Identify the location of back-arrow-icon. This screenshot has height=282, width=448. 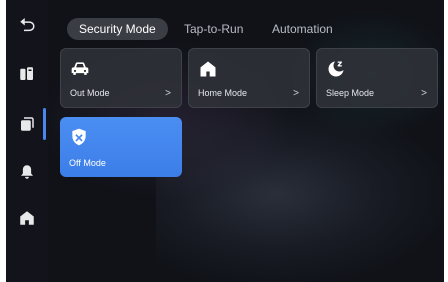
(27, 25).